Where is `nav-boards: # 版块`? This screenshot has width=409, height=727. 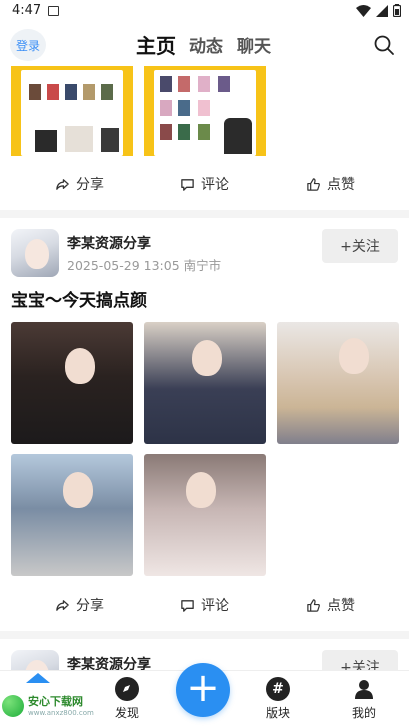 nav-boards: # 版块 is located at coordinates (278, 699).